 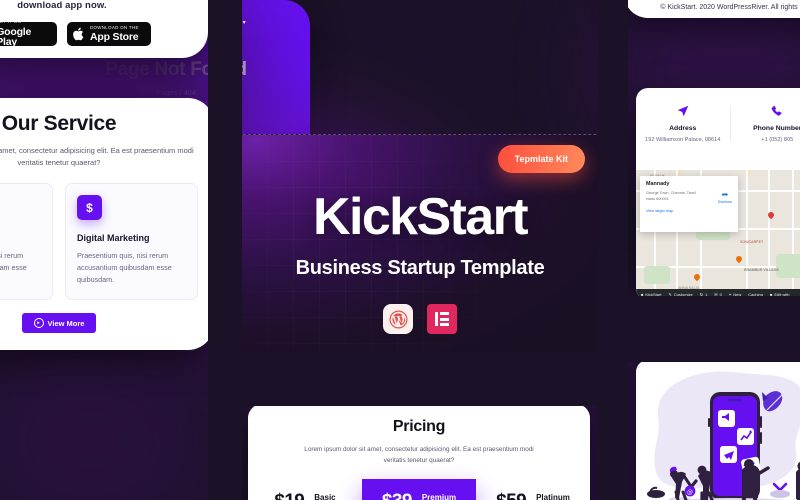 I want to click on phone-icon, so click(x=777, y=112).